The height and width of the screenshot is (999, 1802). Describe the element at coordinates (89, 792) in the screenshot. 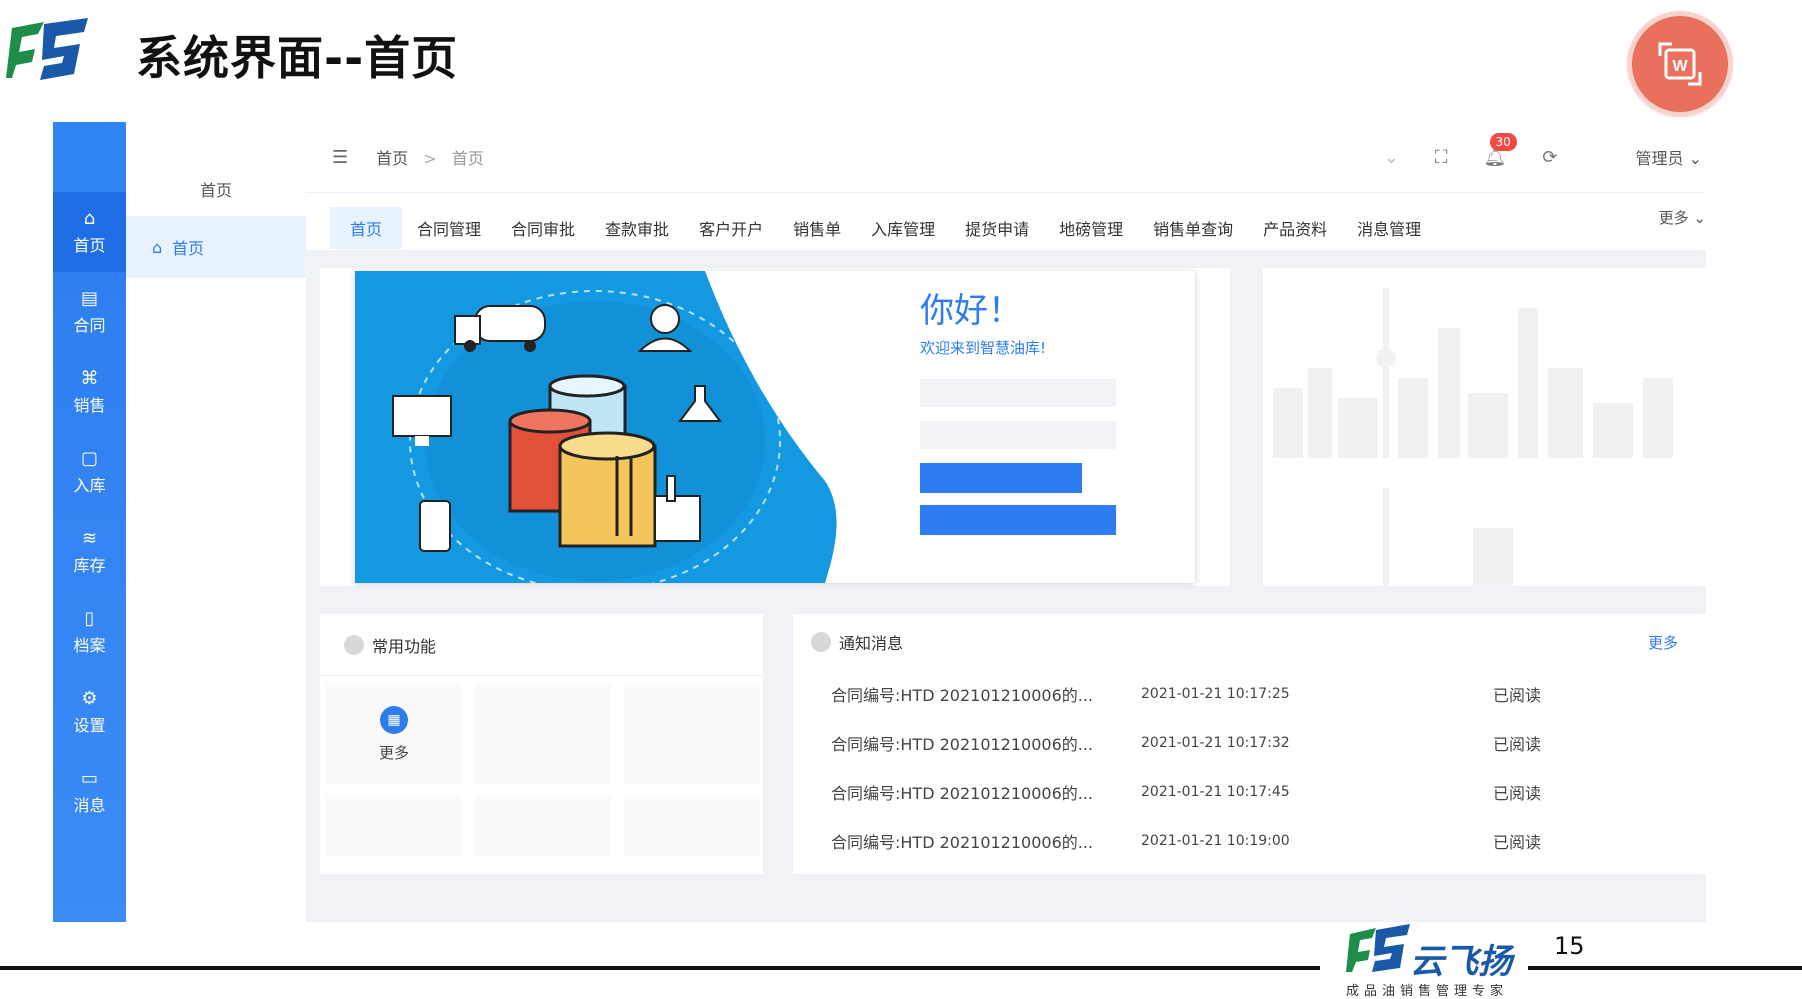

I see `rail-item-message: ▭ 消息` at that location.